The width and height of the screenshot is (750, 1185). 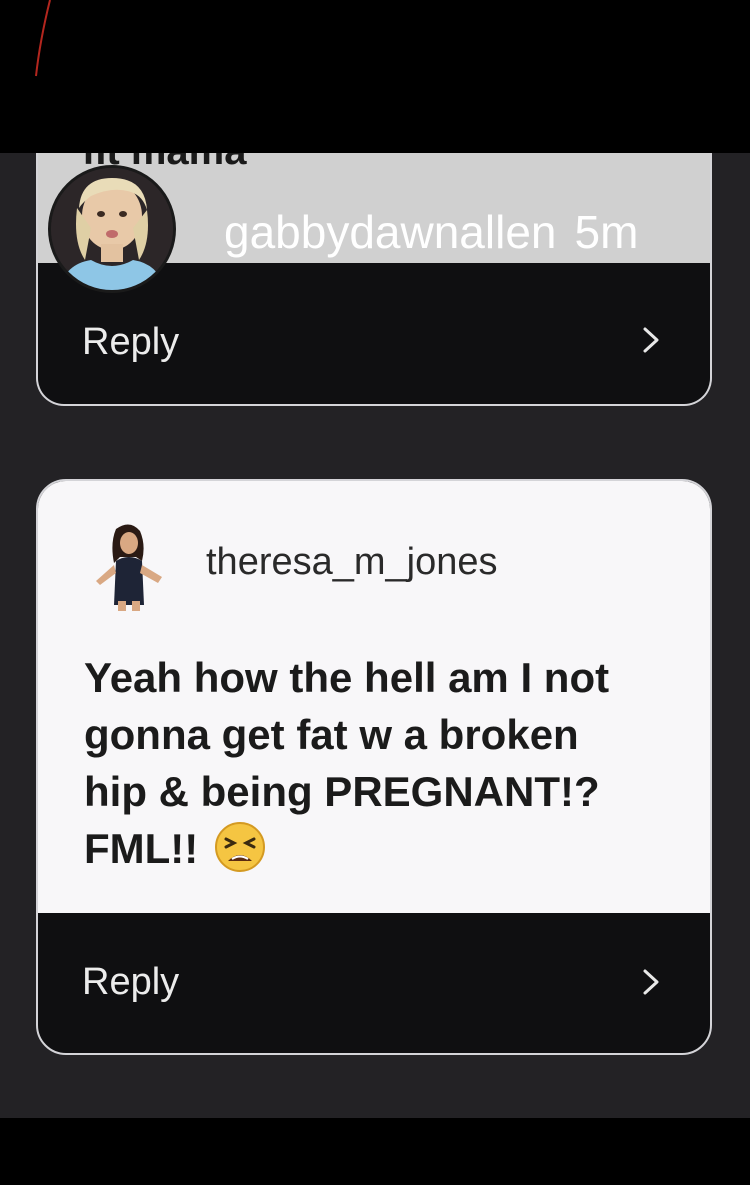 I want to click on username-text: gabbydawnallen, so click(x=390, y=232).